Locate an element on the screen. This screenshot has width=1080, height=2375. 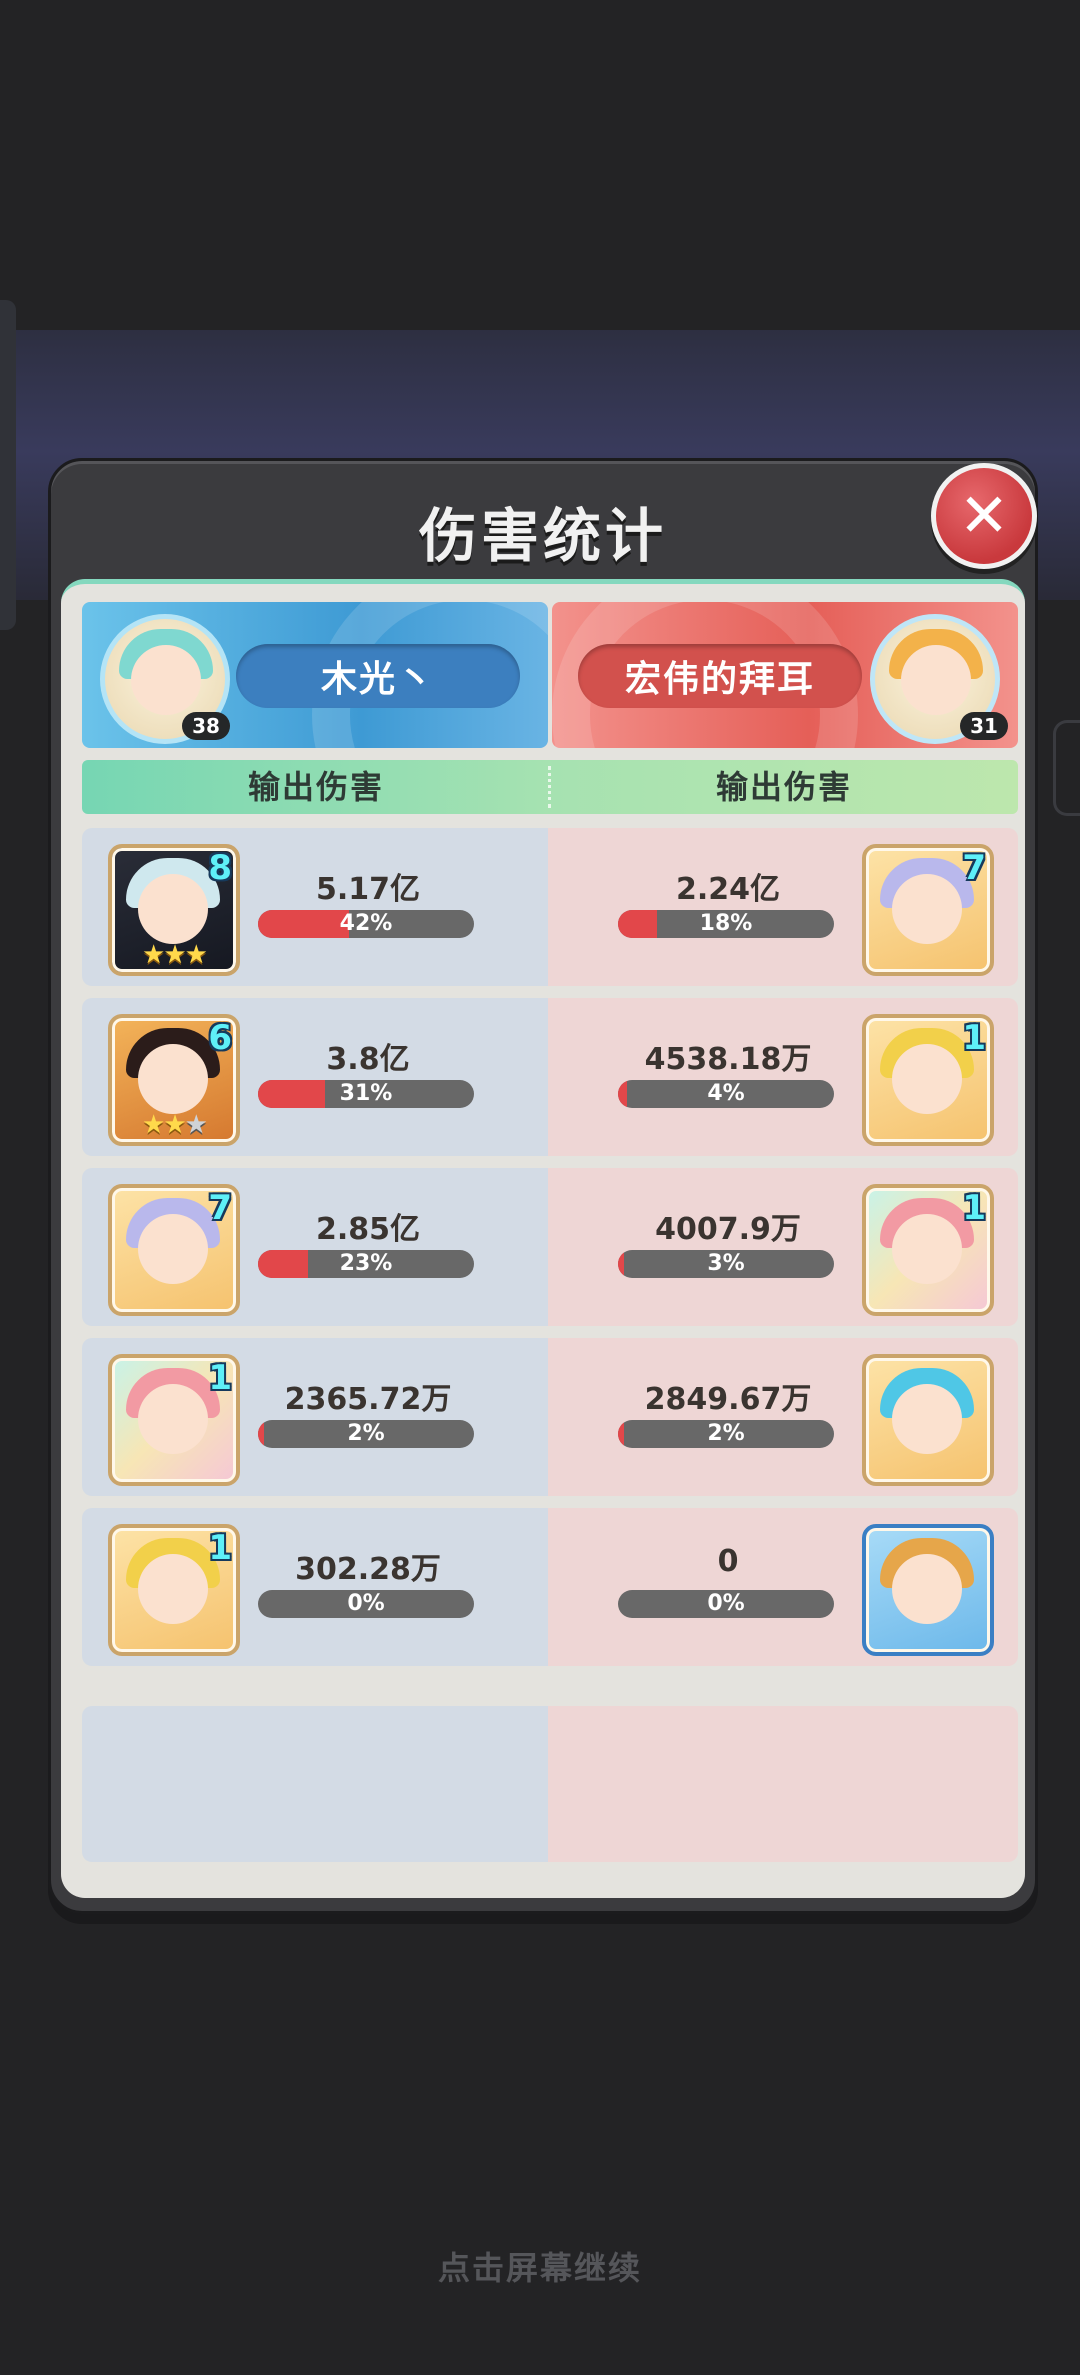
hero-portrait: 8 ★★★ is located at coordinates (174, 910).